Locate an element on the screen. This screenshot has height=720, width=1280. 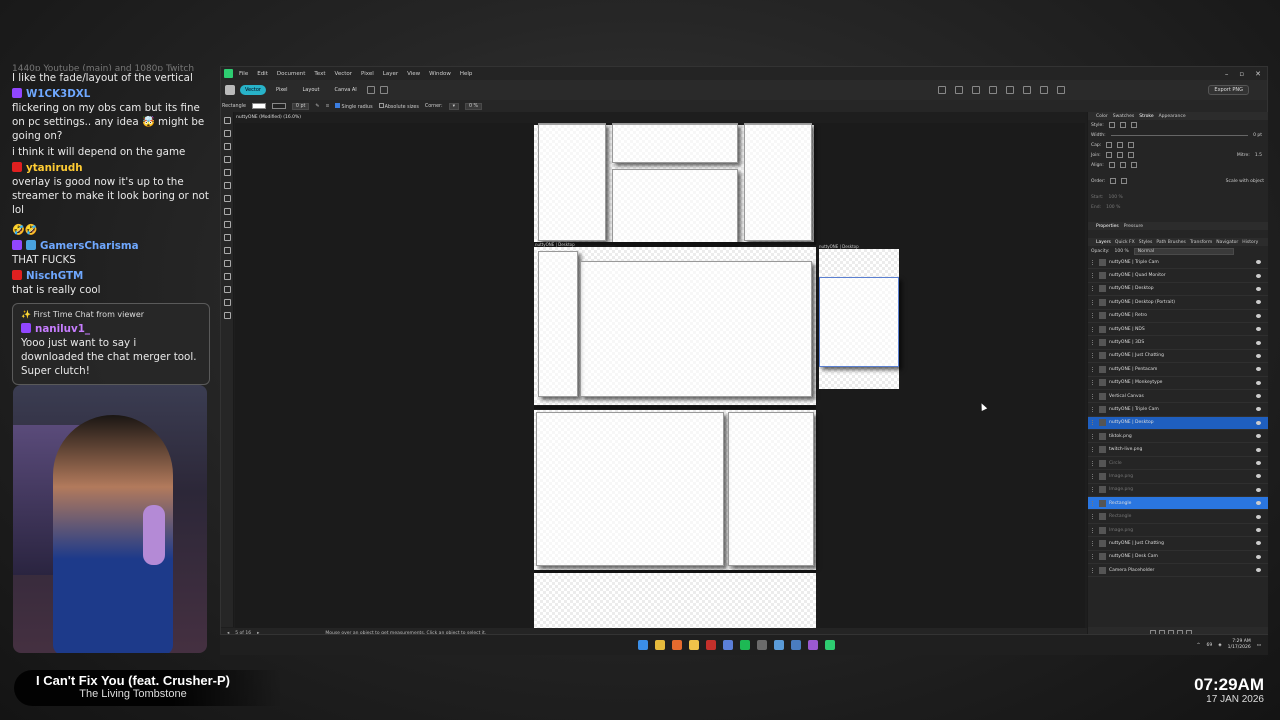
layer-row: nuttyONE | Monkeytype is located at coordinates (1178, 383).